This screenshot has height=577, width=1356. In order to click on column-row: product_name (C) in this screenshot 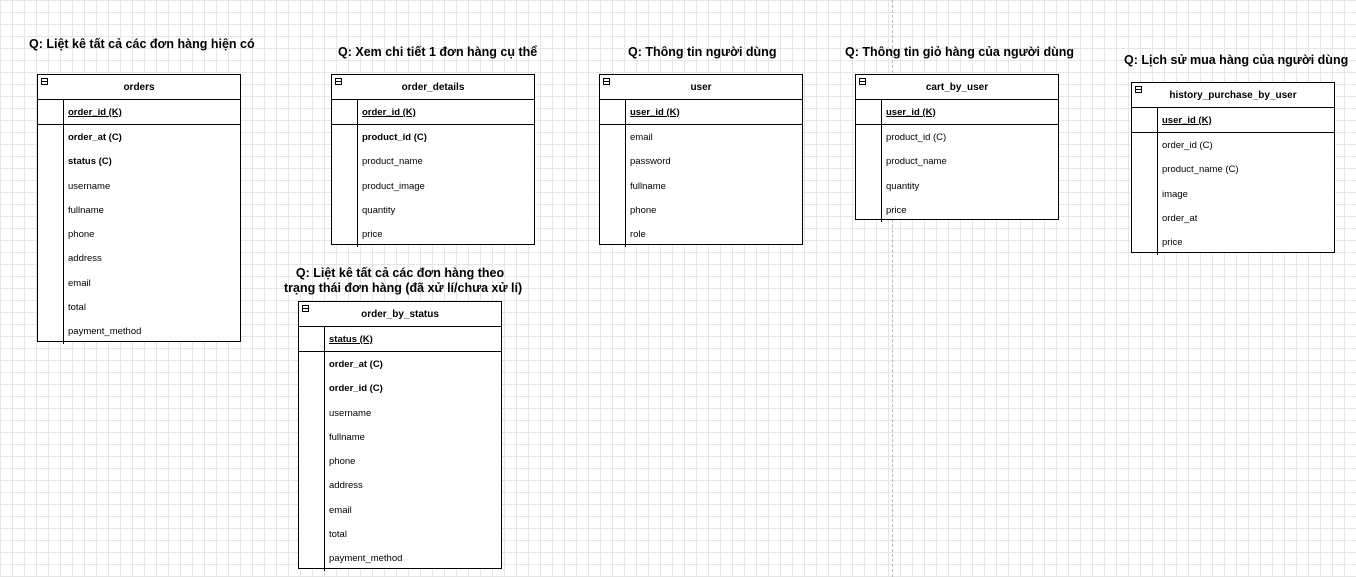, I will do `click(1233, 170)`.